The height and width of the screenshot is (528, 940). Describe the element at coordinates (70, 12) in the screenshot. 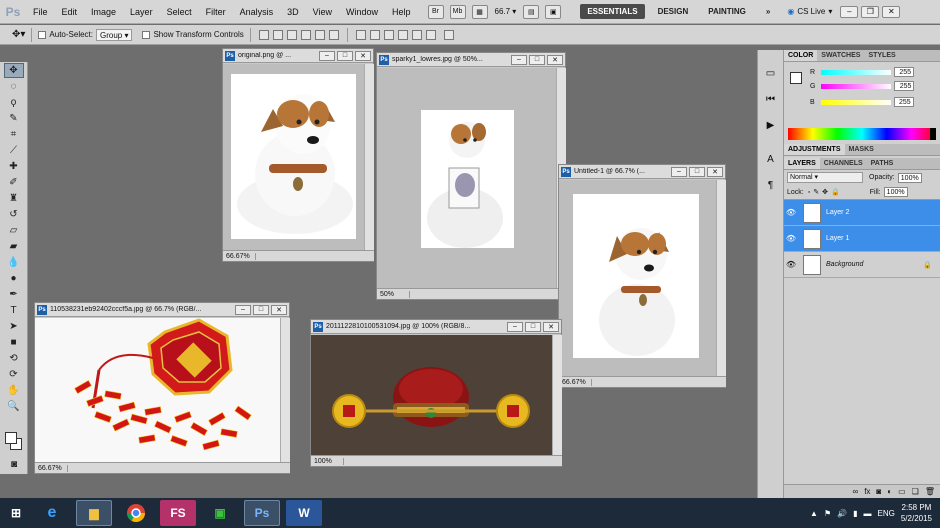

I see `menu-edit: Edit` at that location.